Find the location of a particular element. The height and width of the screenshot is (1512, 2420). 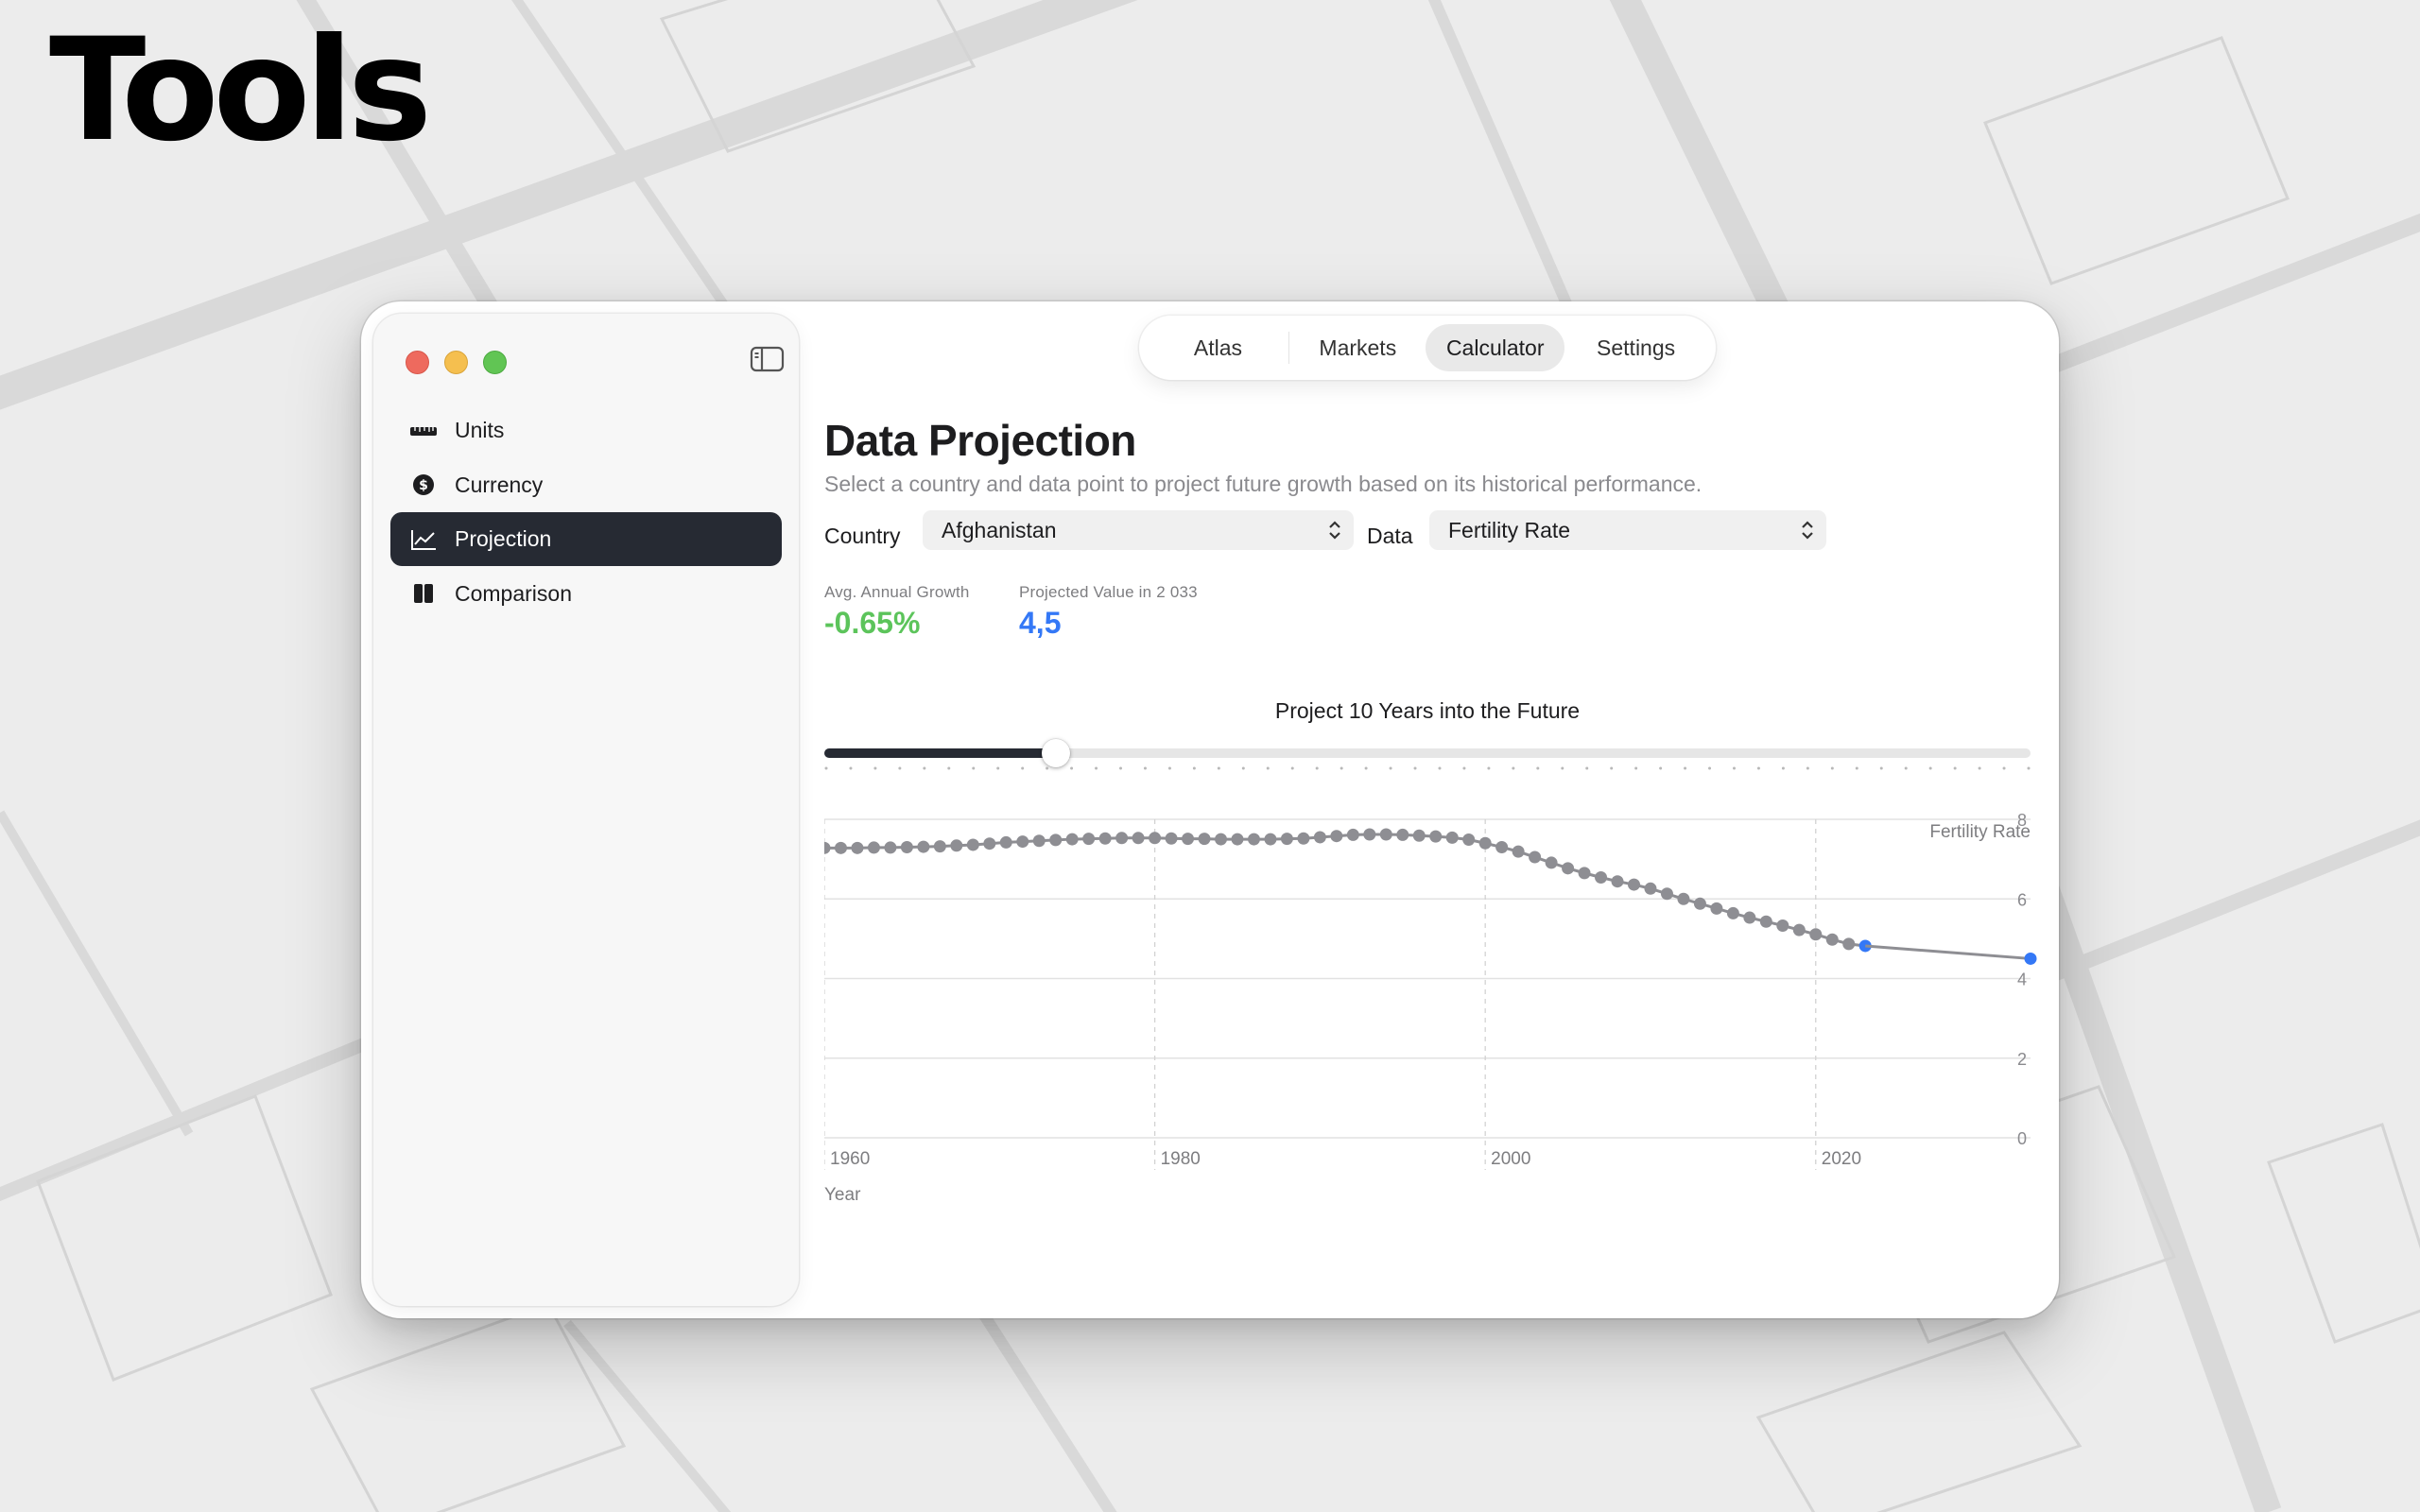

y-tick-label: 0 is located at coordinates (2022, 1138).